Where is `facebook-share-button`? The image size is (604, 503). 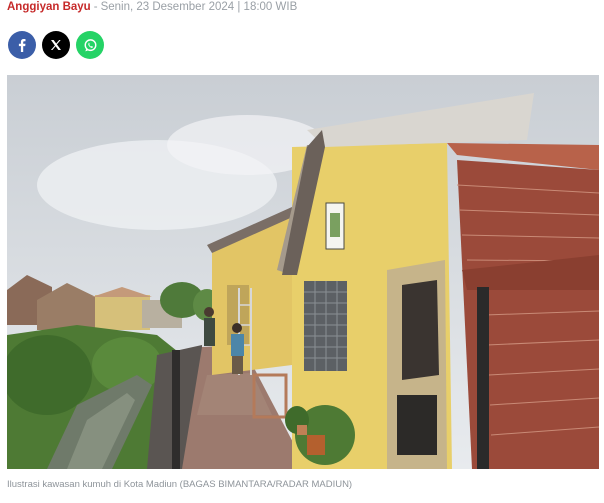
facebook-share-button is located at coordinates (22, 45).